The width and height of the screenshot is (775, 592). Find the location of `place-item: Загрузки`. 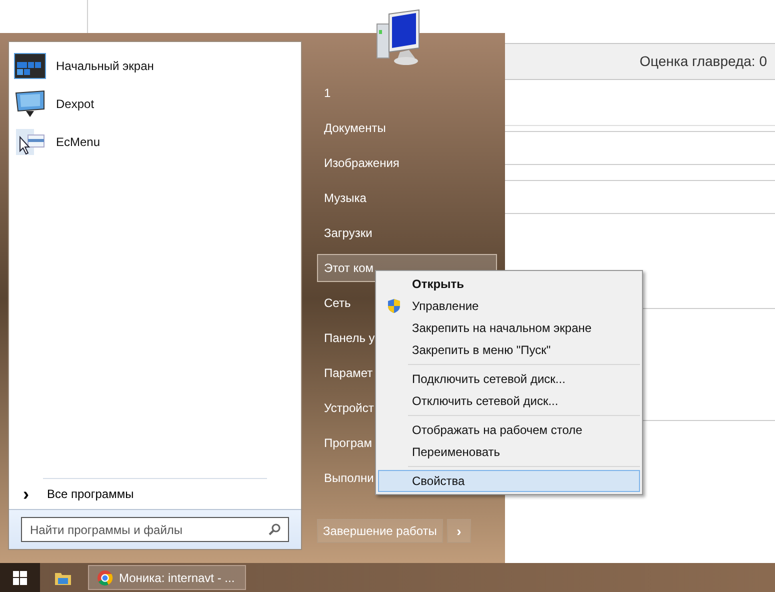

place-item: Загрузки is located at coordinates (407, 232).